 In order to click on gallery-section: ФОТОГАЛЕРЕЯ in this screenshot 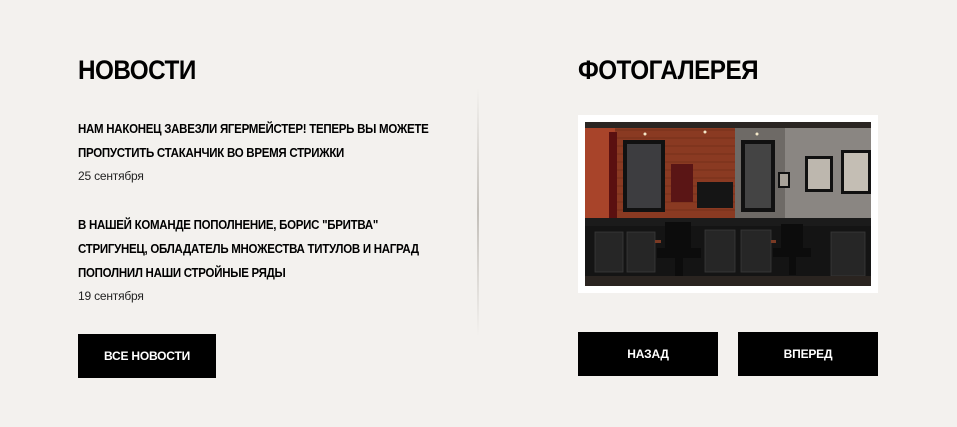, I will do `click(678, 70)`.